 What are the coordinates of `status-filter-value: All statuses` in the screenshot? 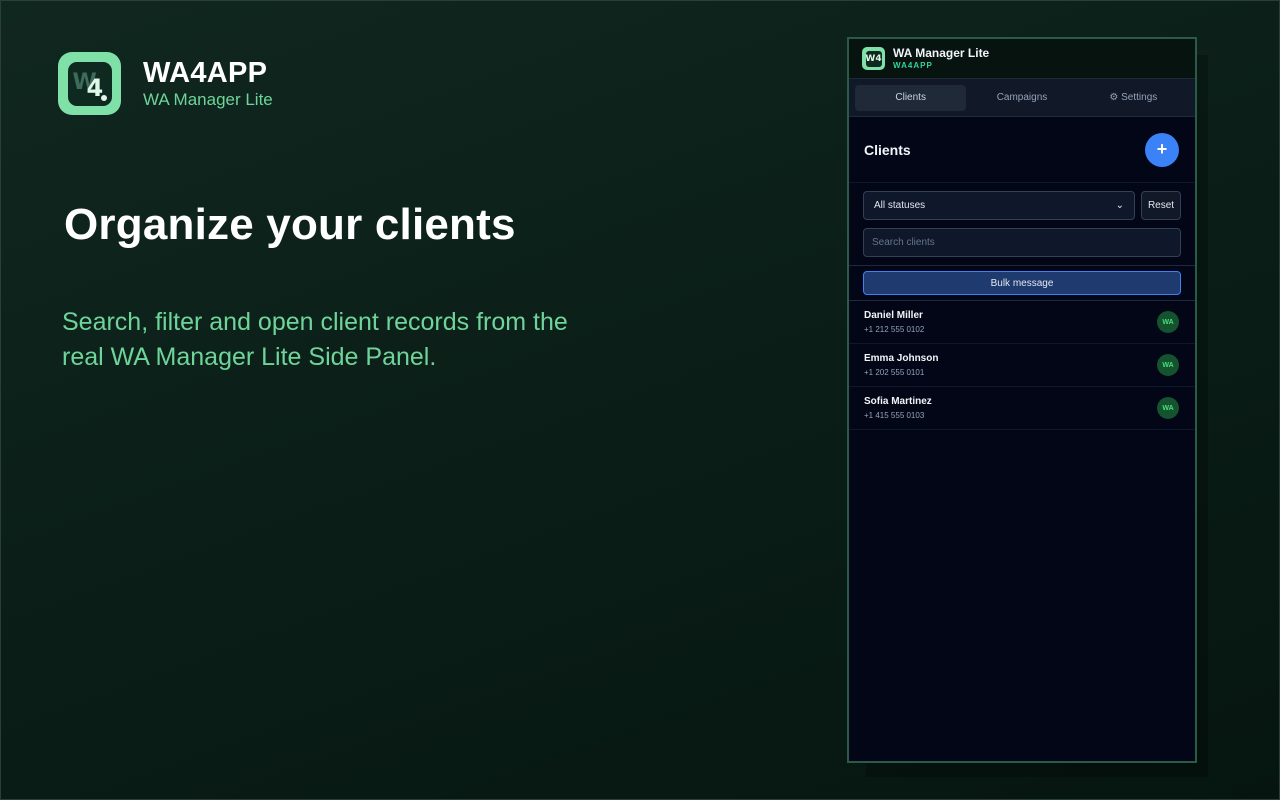 It's located at (900, 205).